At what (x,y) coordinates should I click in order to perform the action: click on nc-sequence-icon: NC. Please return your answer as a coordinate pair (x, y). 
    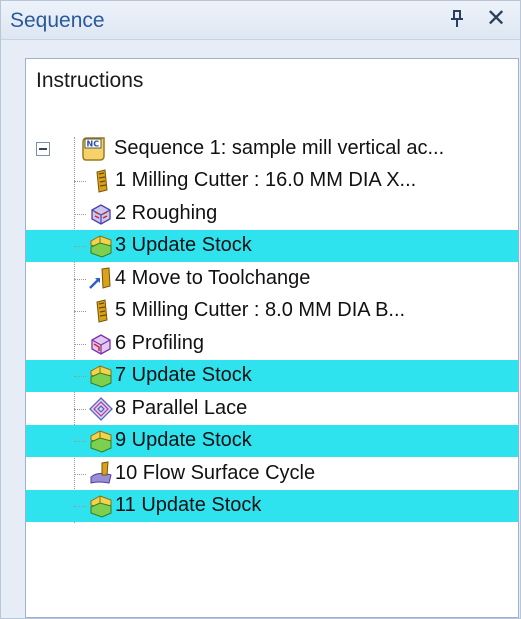
    Looking at the image, I should click on (93, 149).